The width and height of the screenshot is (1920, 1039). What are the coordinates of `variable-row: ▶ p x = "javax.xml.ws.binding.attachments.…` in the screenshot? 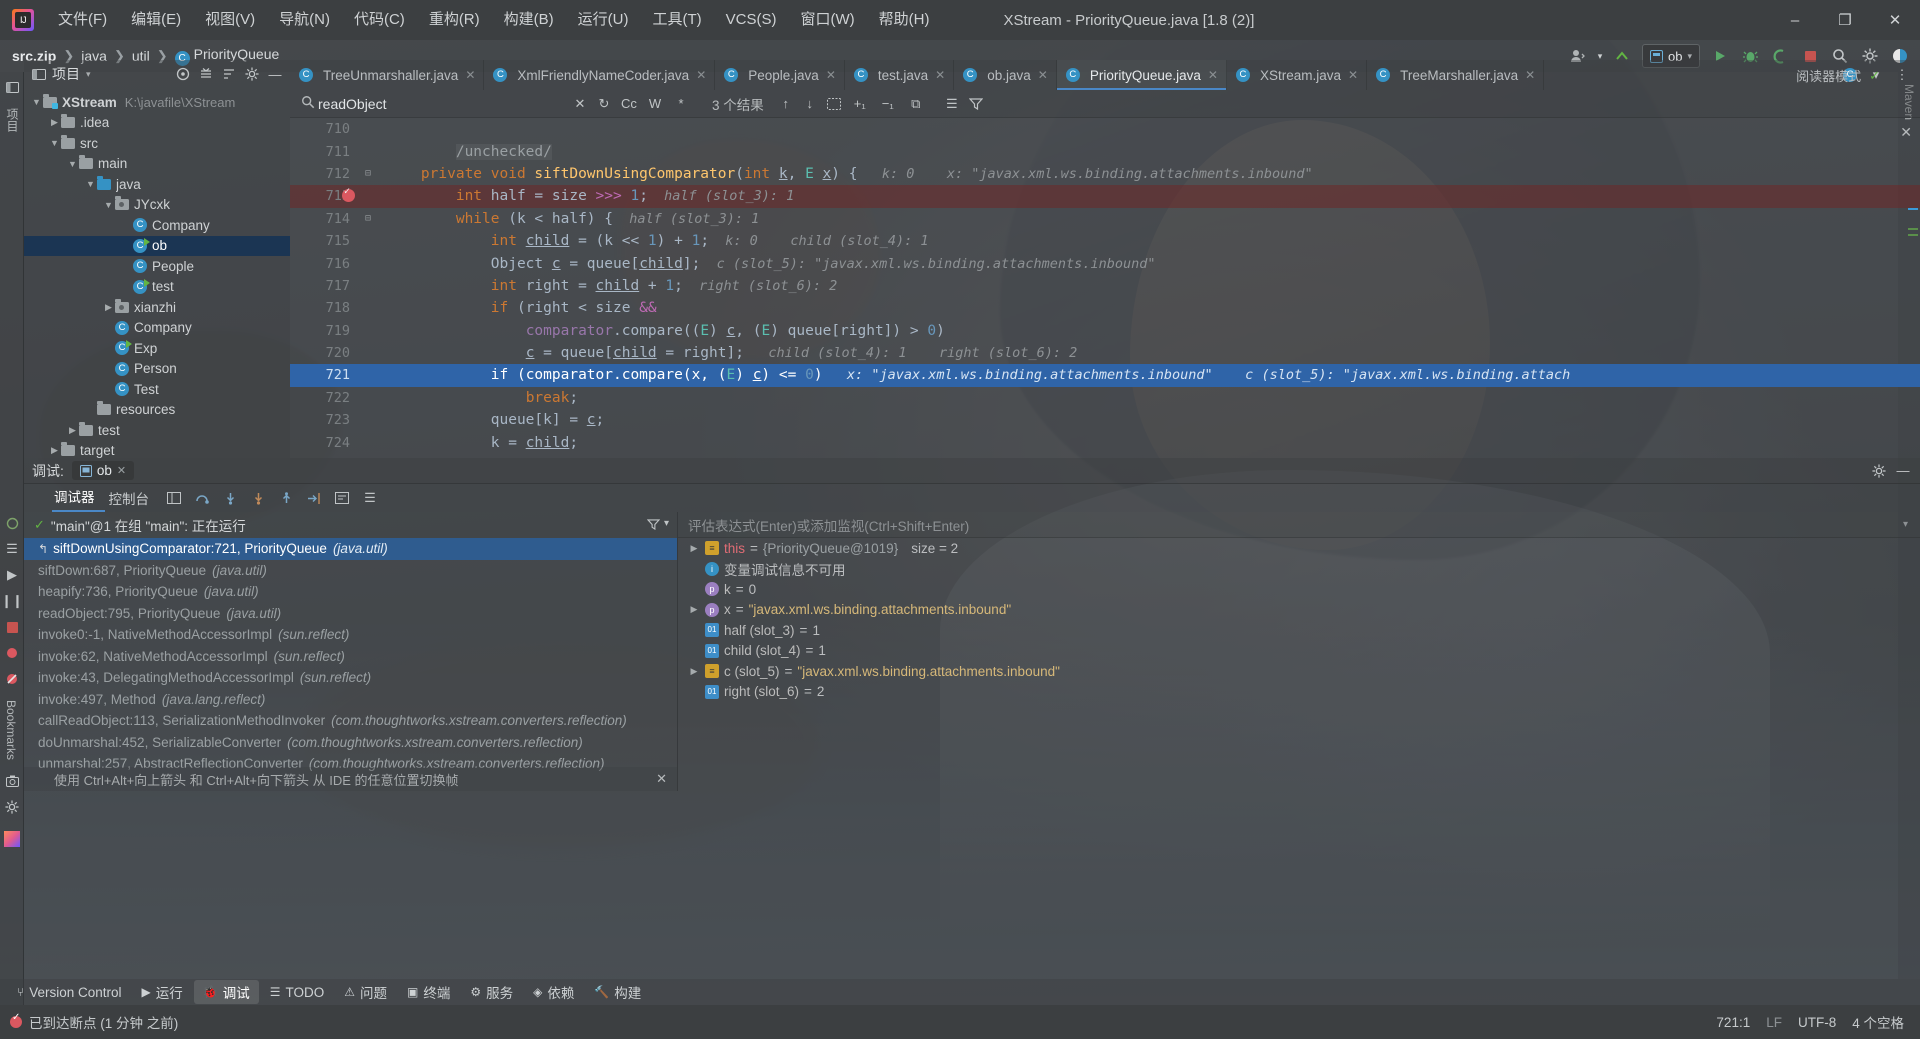 It's located at (1299, 610).